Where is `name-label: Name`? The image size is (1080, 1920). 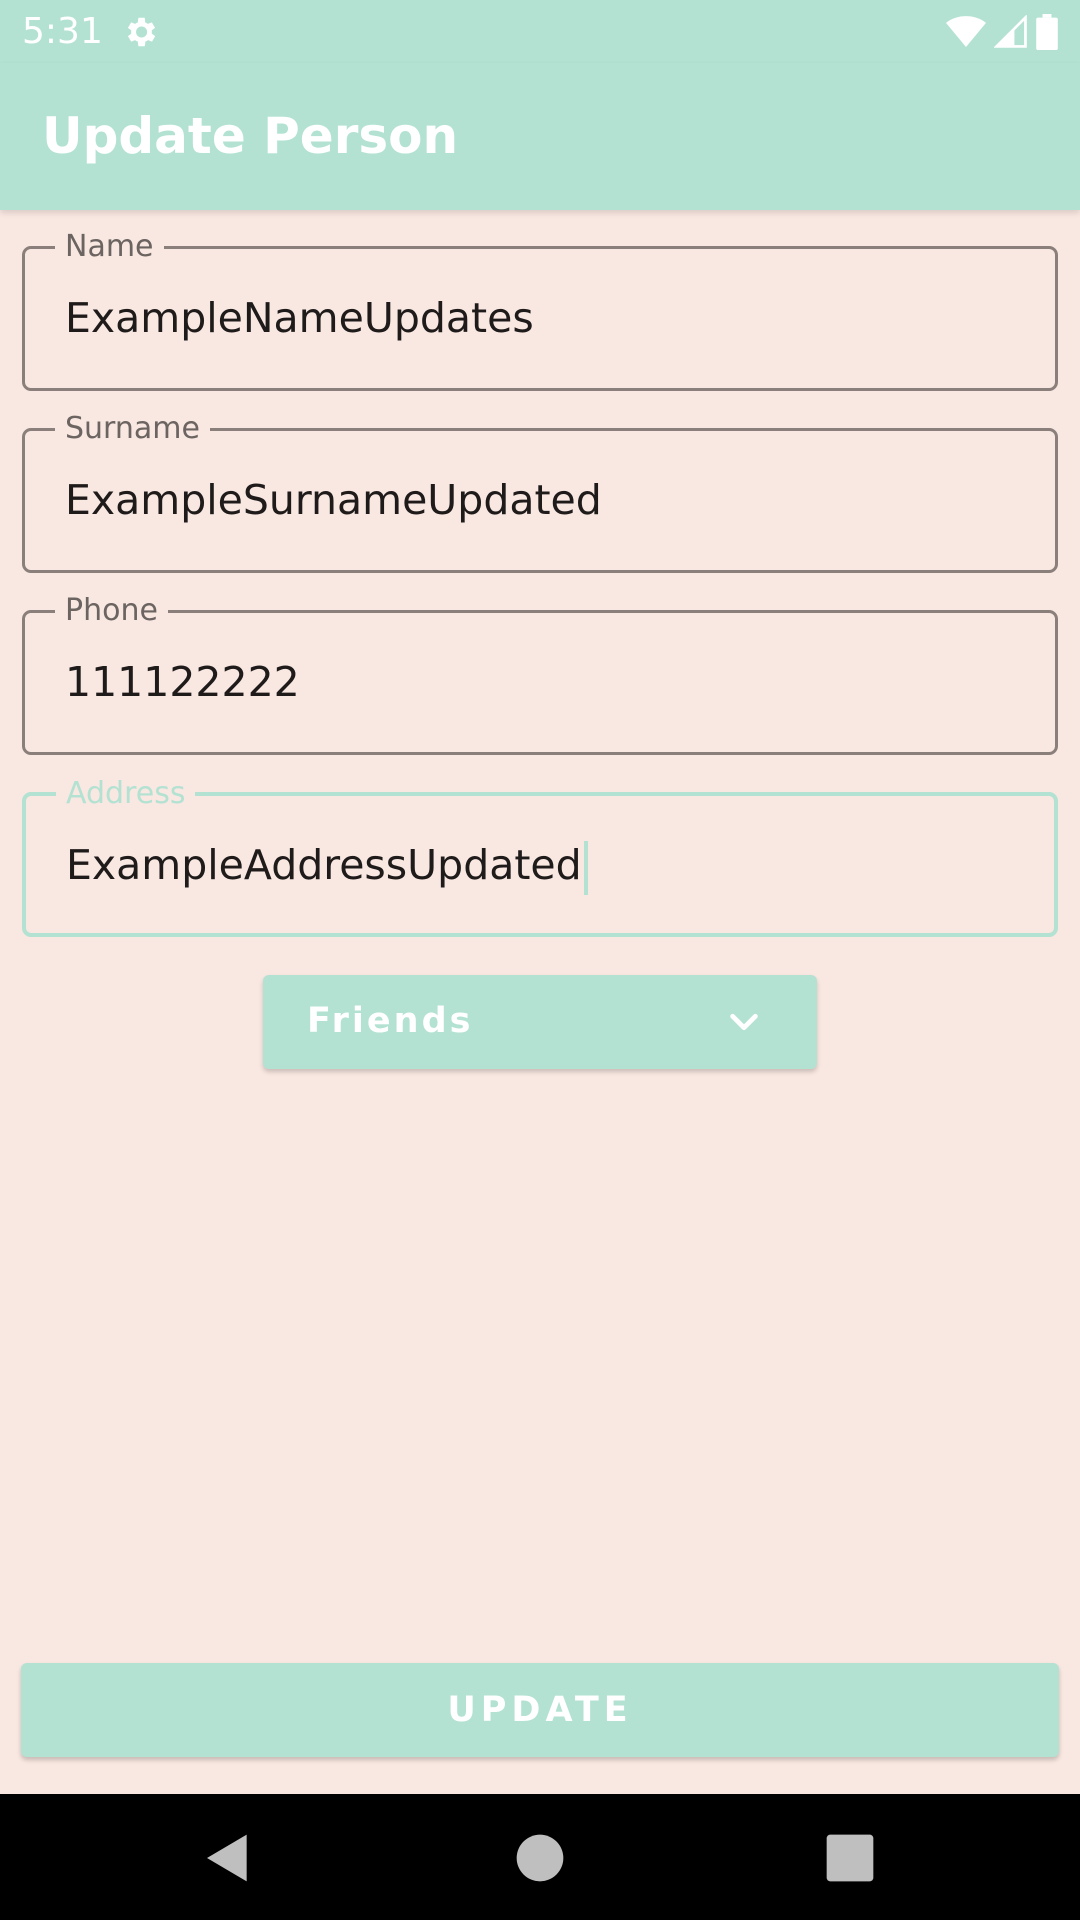 name-label: Name is located at coordinates (109, 247).